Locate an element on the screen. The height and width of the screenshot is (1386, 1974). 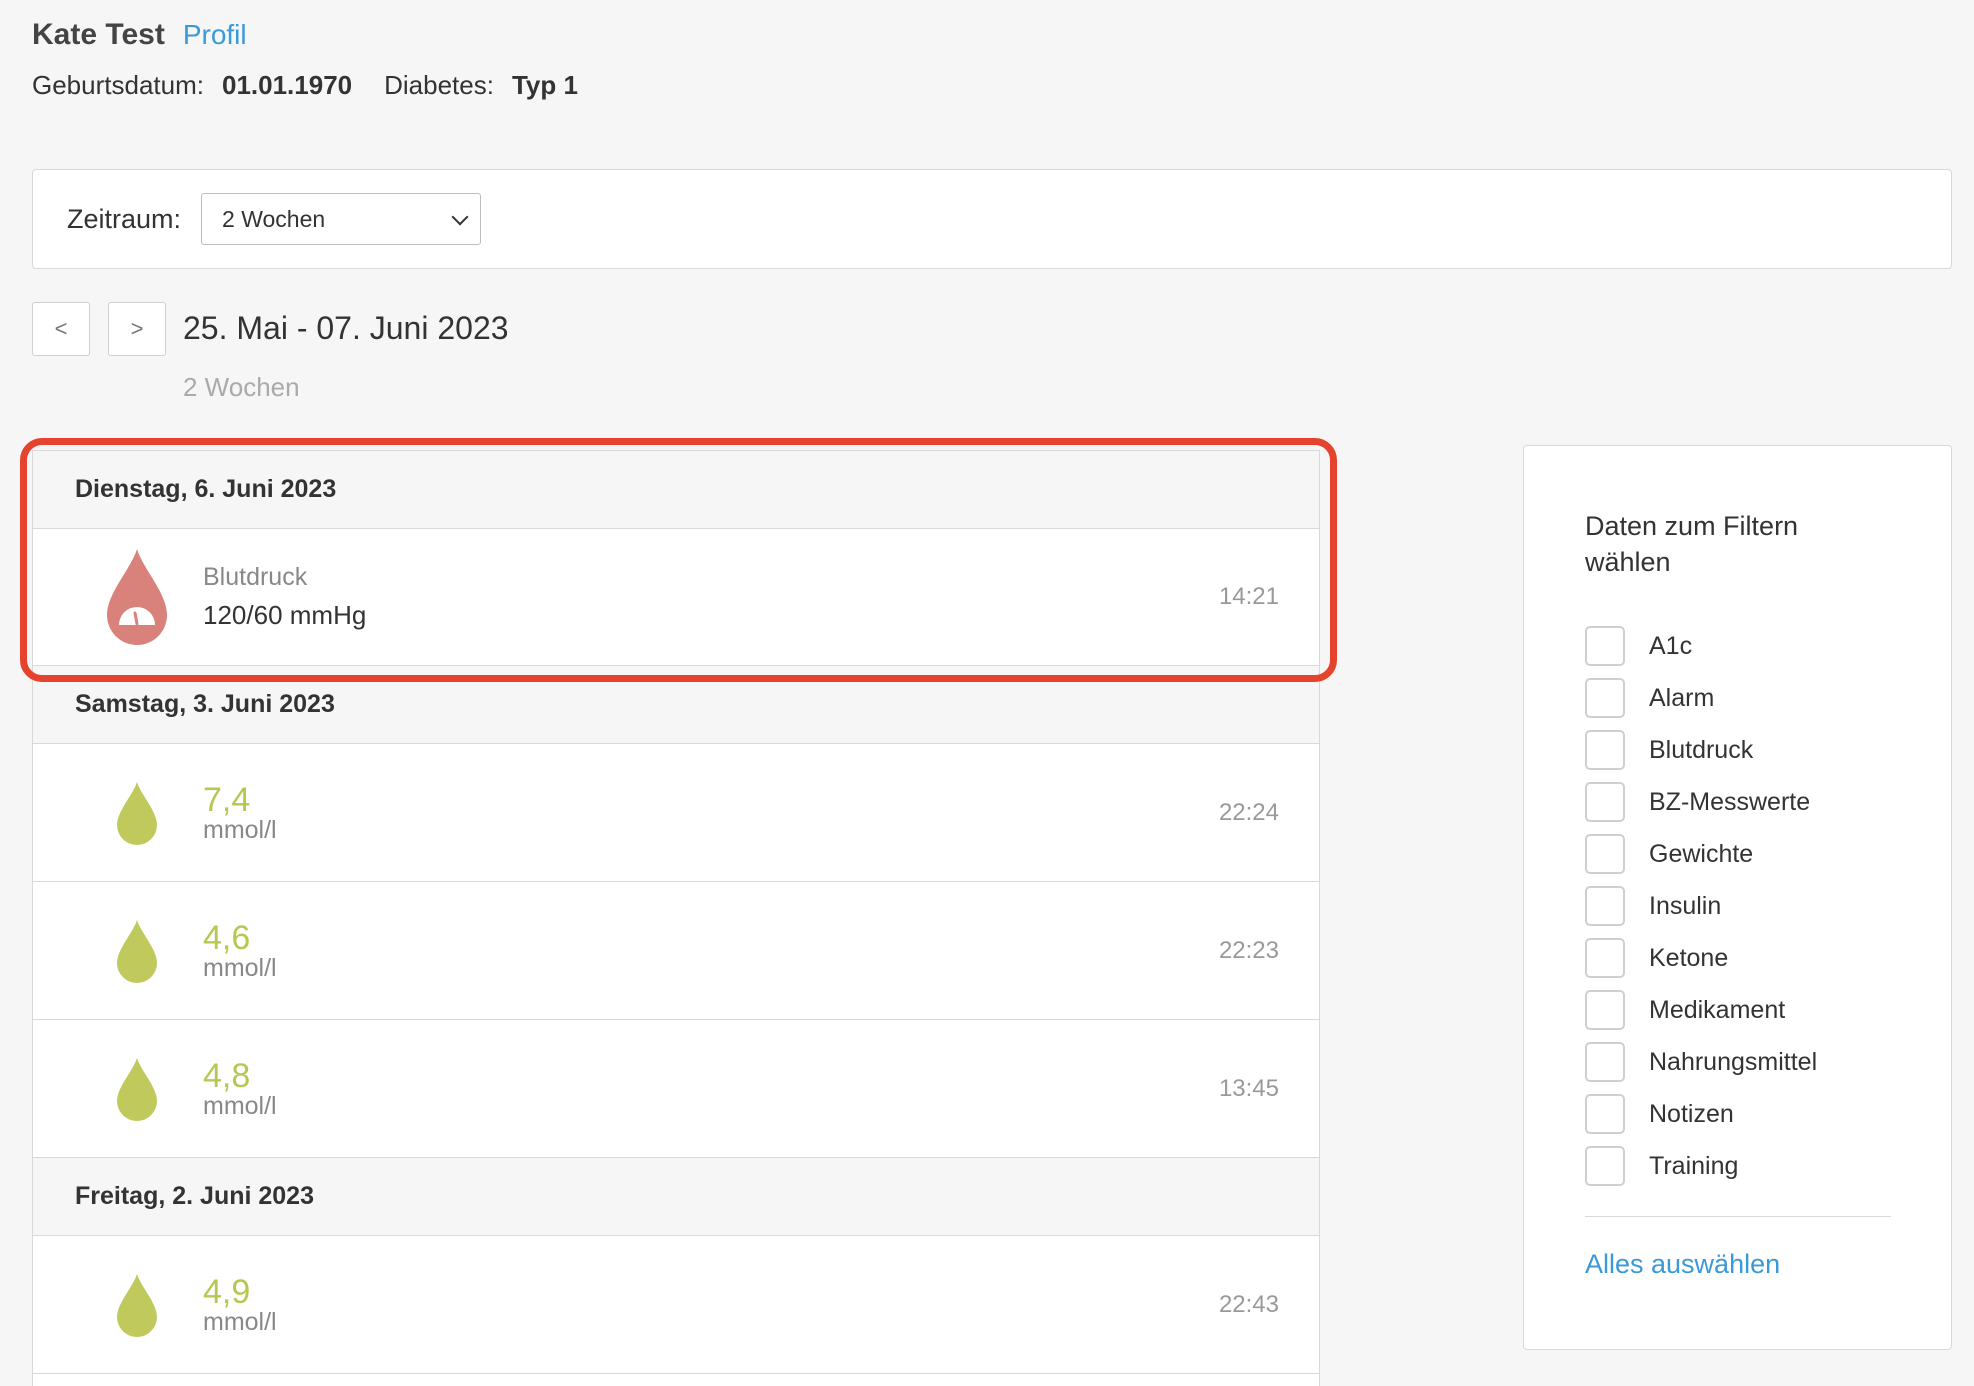
filter-label: Alarm is located at coordinates (1682, 697).